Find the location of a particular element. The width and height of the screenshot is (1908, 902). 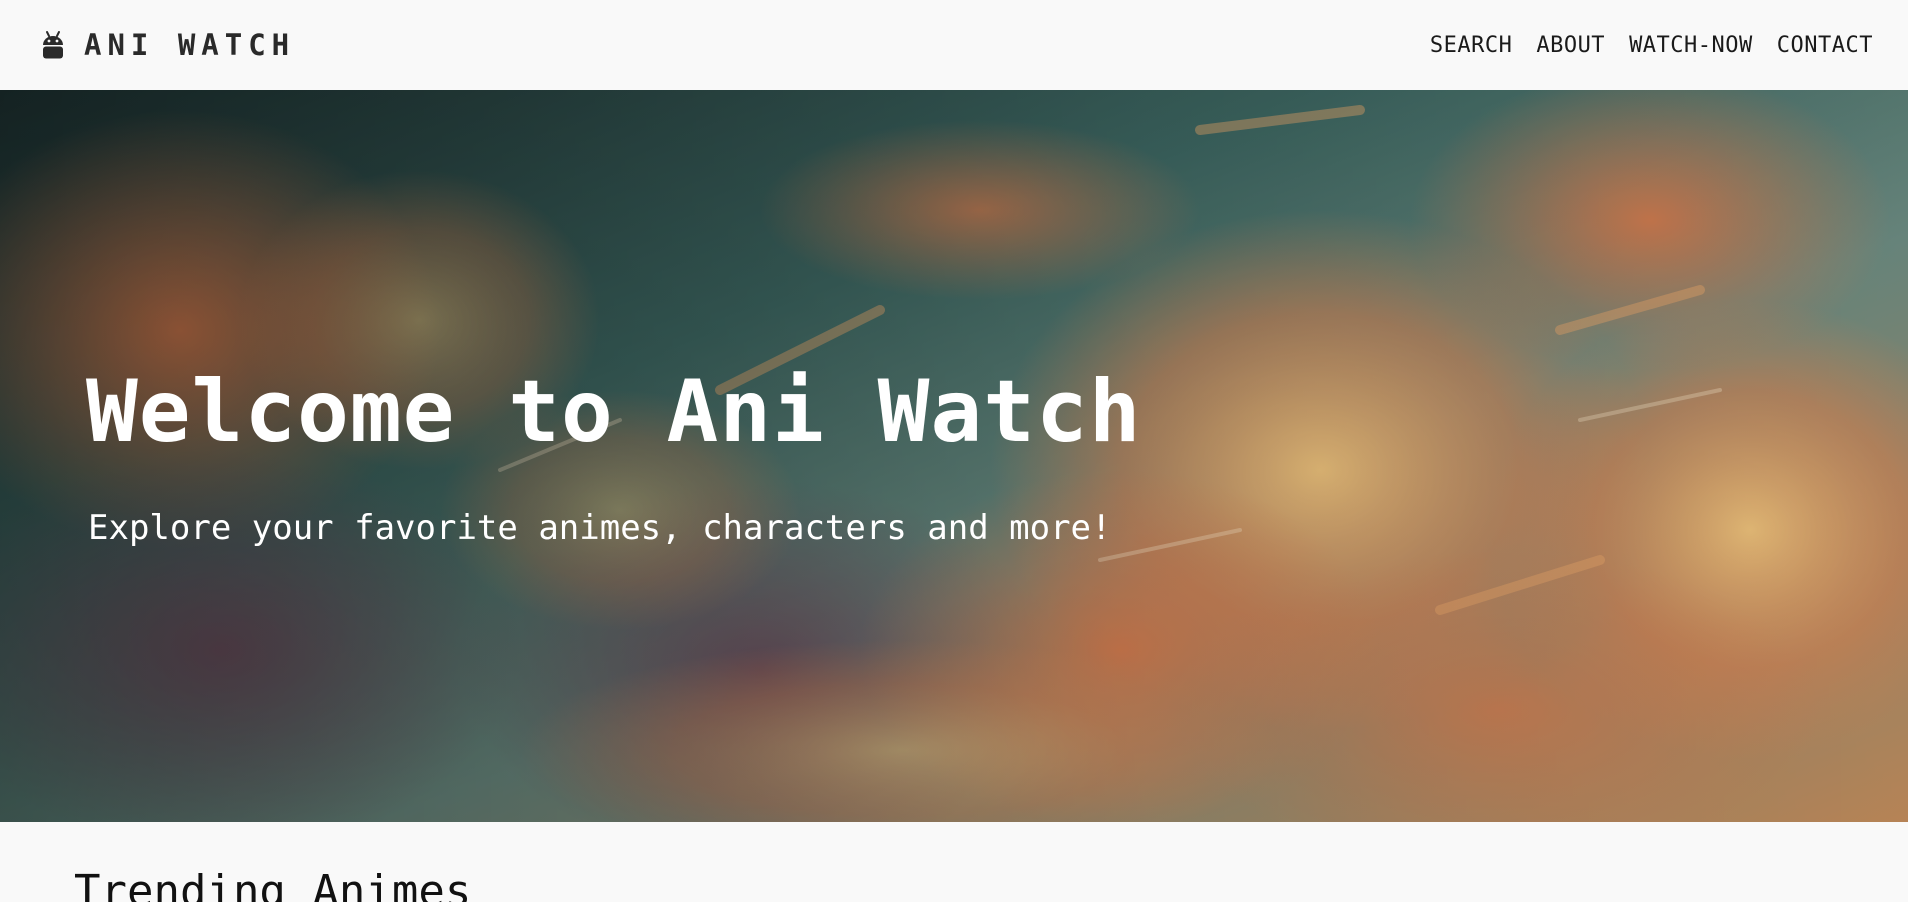

main-nav: SEARCH ABOUT WATCH-NOW CONTACT is located at coordinates (1651, 45).